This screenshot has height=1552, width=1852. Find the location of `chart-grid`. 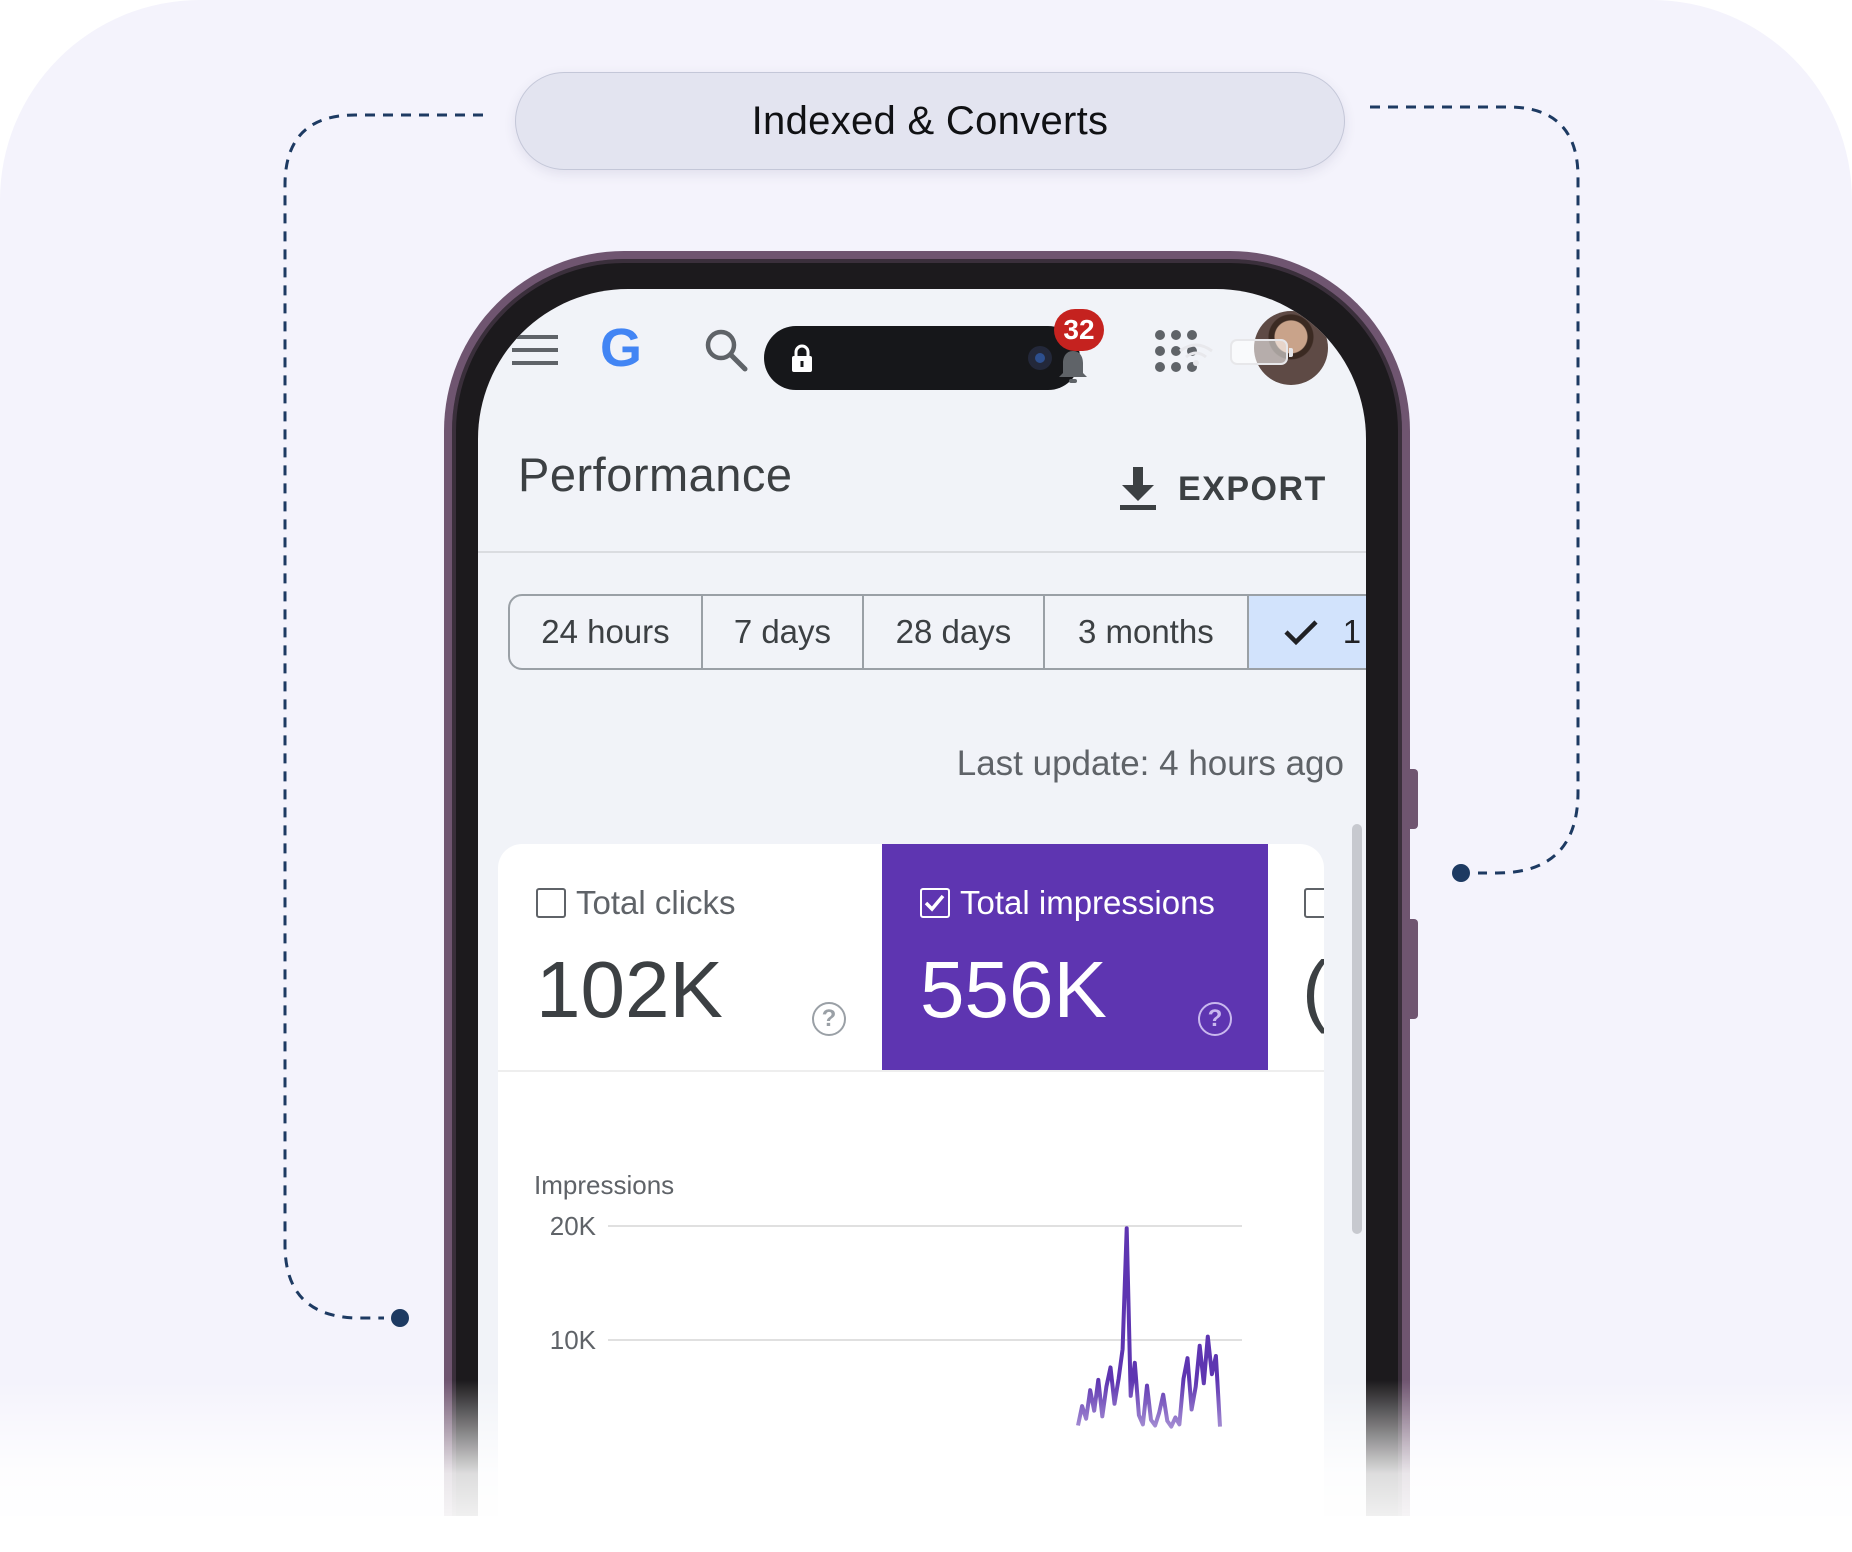

chart-grid is located at coordinates (925, 1283).